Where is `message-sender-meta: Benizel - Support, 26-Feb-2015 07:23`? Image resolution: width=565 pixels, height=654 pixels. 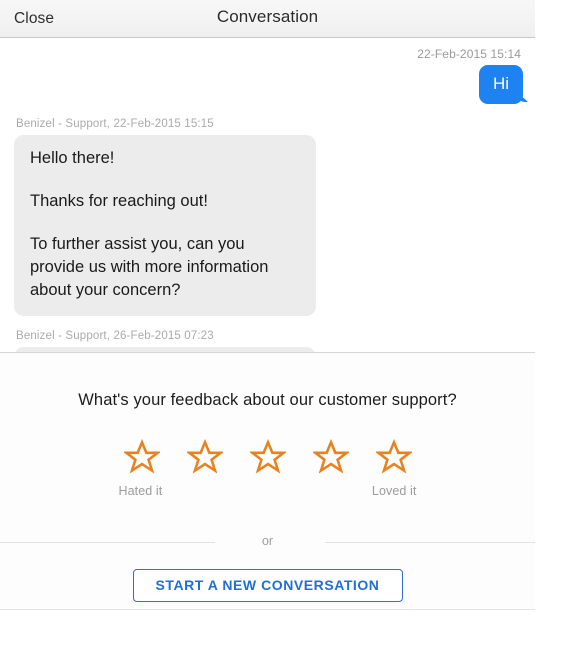 message-sender-meta: Benizel - Support, 26-Feb-2015 07:23 is located at coordinates (115, 336).